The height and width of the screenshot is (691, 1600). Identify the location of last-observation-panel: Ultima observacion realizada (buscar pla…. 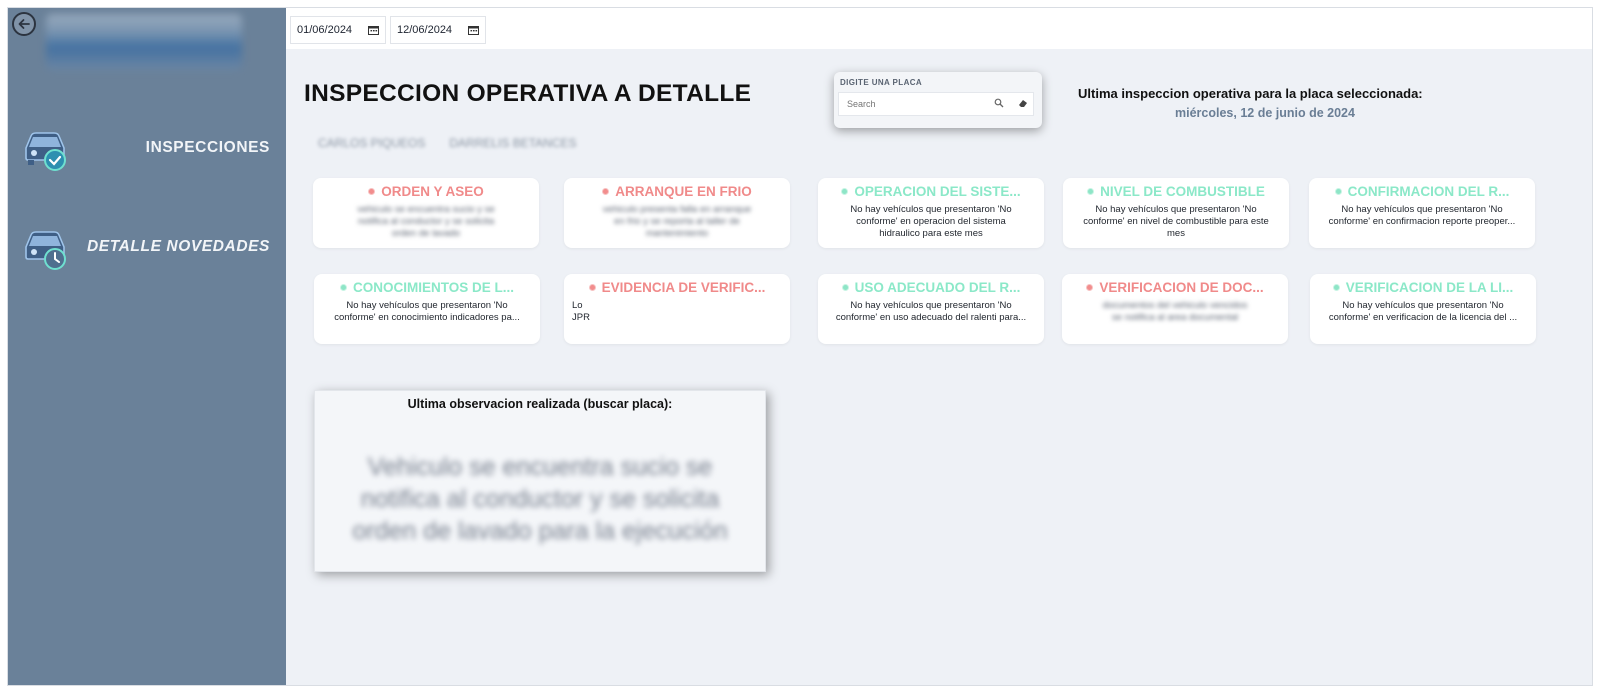
(540, 481).